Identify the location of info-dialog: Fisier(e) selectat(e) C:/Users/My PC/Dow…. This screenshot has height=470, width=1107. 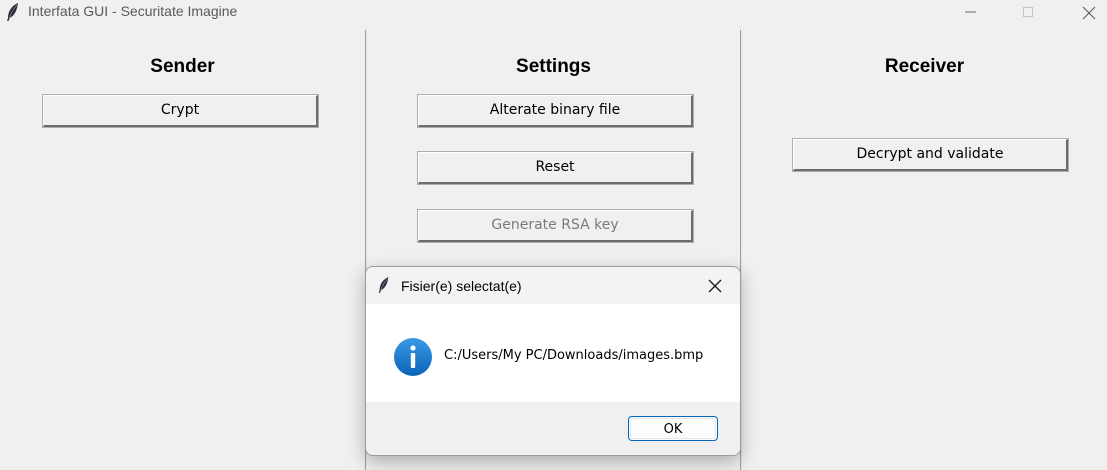
(553, 361).